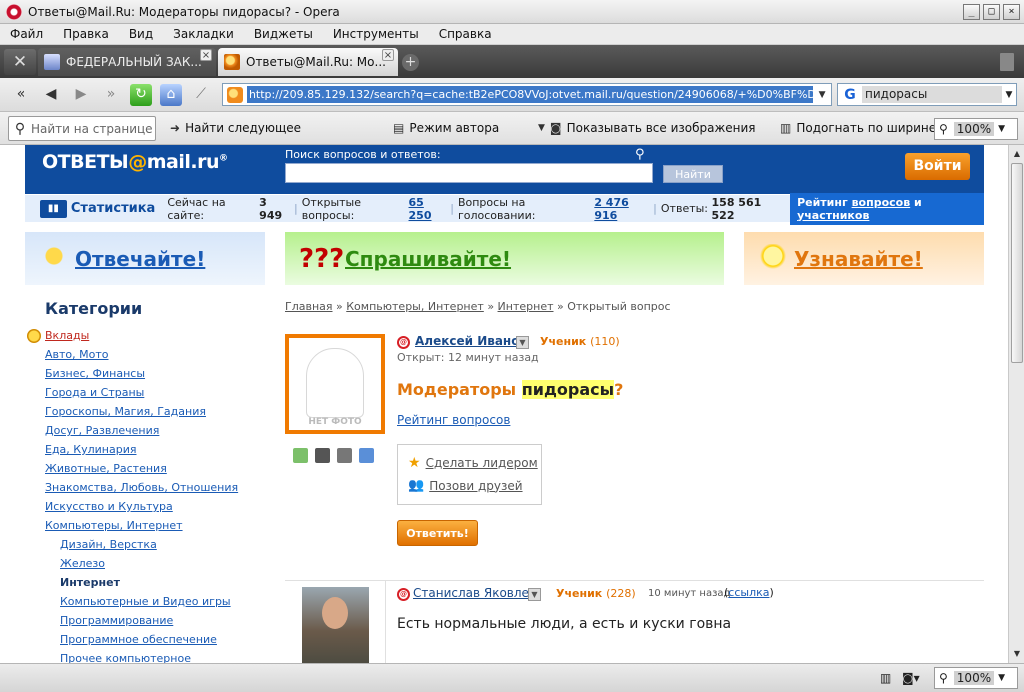 The height and width of the screenshot is (692, 1024). I want to click on category-item: Программное обеспечение, so click(162, 639).